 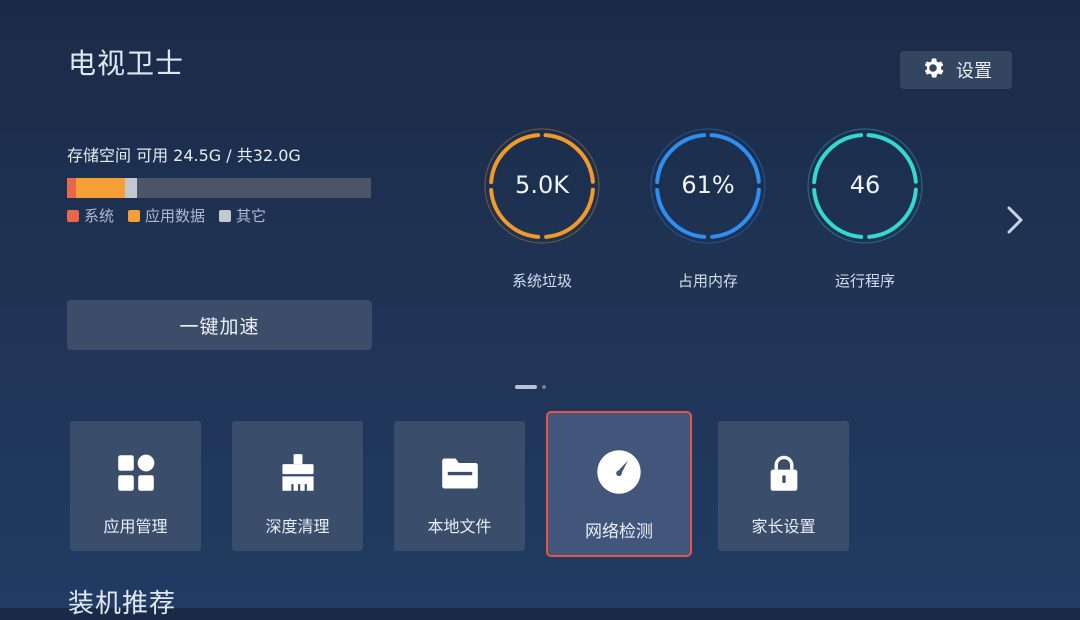 I want to click on legend-item: 其它, so click(x=242, y=215).